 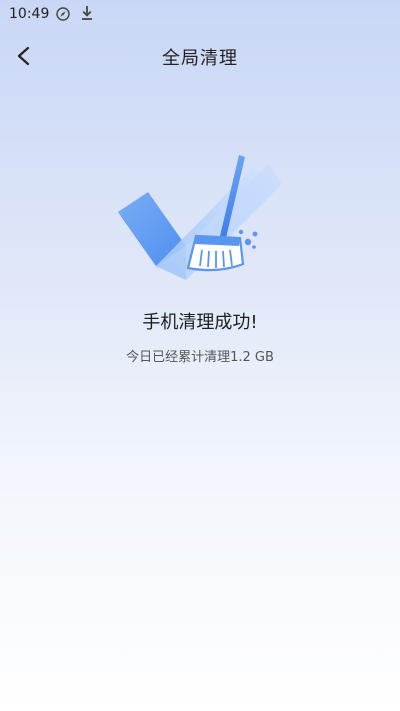 What do you see at coordinates (200, 217) in the screenshot?
I see `broom-checkmark-icon` at bounding box center [200, 217].